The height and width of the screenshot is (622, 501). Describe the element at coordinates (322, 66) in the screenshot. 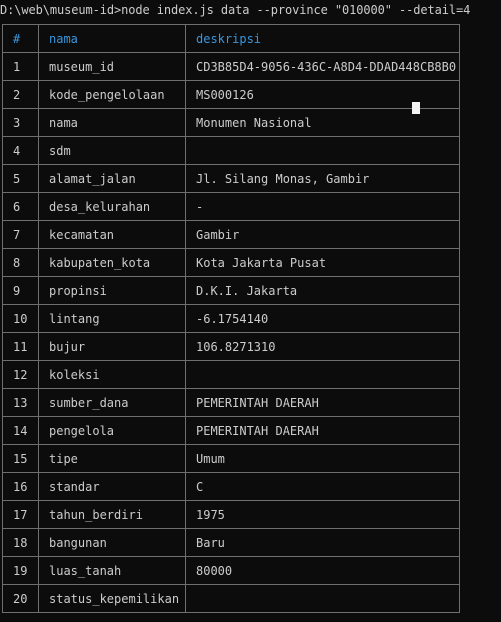

I see `cell-deskripsi: CD3B85D4-9056-436C-A8D4-DDAD448CB8B0` at that location.